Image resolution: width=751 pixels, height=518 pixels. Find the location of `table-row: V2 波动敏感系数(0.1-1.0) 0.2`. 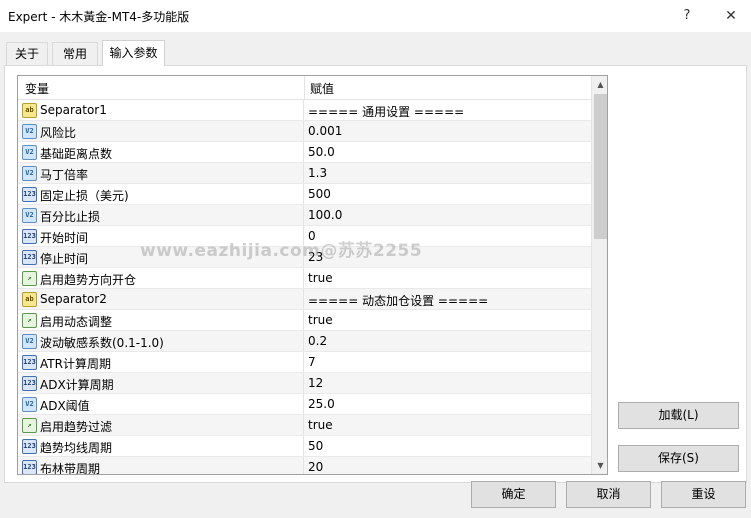

table-row: V2 波动敏感系数(0.1-1.0) 0.2 is located at coordinates (304, 341).